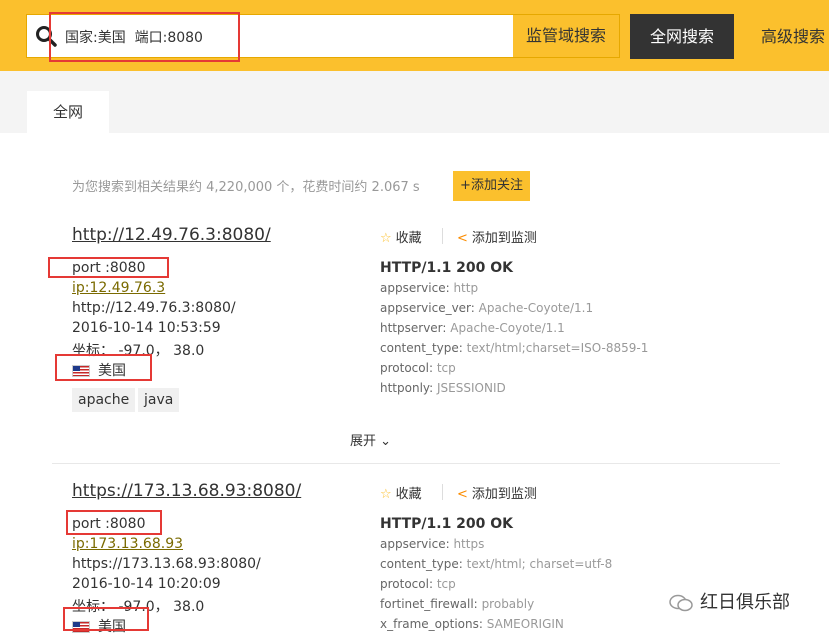 The width and height of the screenshot is (829, 636). What do you see at coordinates (154, 308) in the screenshot?
I see `result-url: http://12.49.76.3:8080/` at bounding box center [154, 308].